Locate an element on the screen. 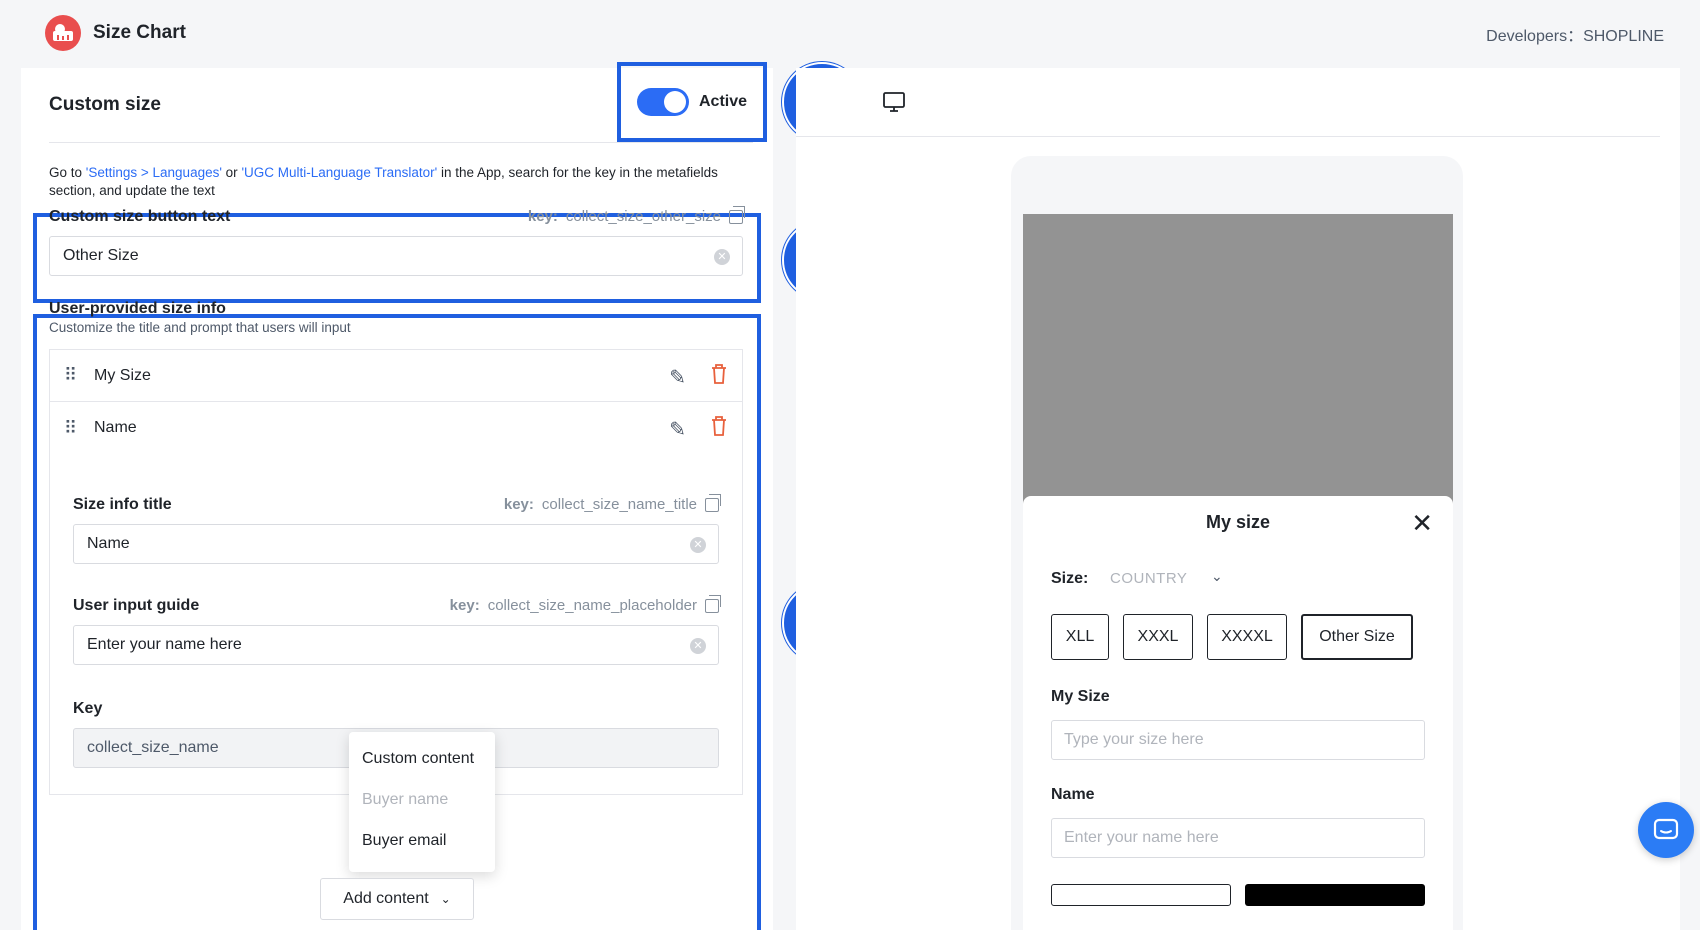  key-label: Key is located at coordinates (88, 708).